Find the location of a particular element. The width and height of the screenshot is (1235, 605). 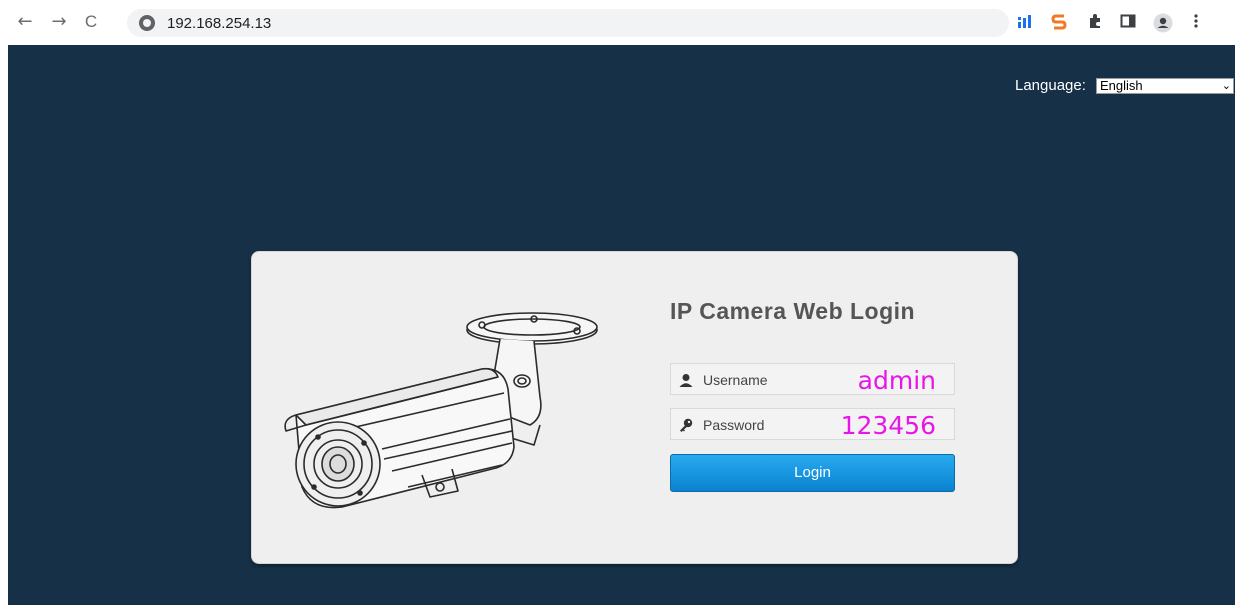

language-selected: English is located at coordinates (1121, 85).